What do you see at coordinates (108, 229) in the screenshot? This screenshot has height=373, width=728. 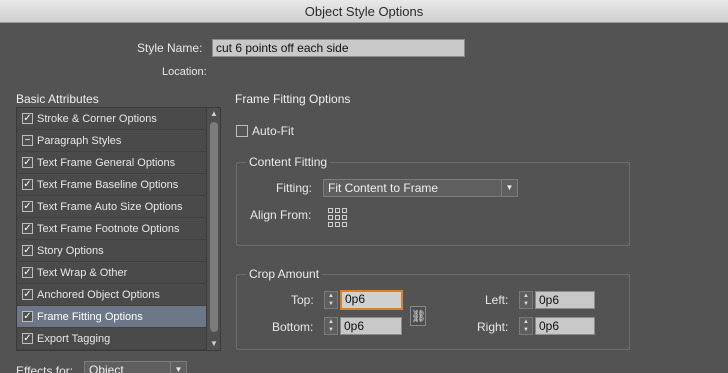 I see `list-item-label: Text Frame Footnote Options` at bounding box center [108, 229].